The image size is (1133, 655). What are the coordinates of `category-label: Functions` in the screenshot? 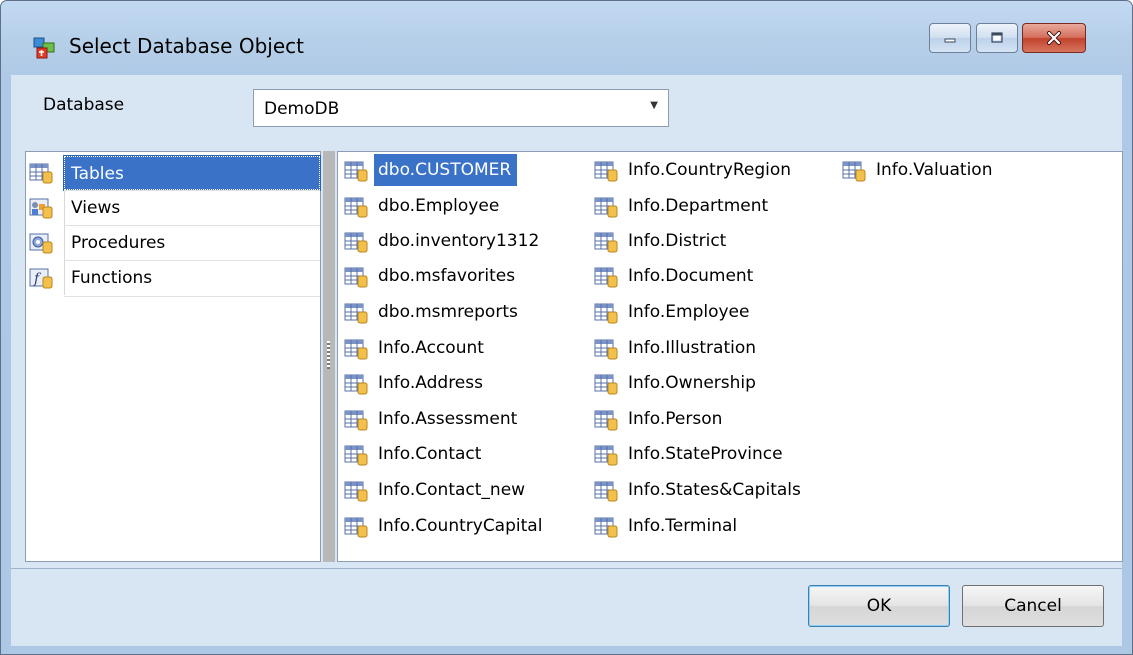 It's located at (192, 278).